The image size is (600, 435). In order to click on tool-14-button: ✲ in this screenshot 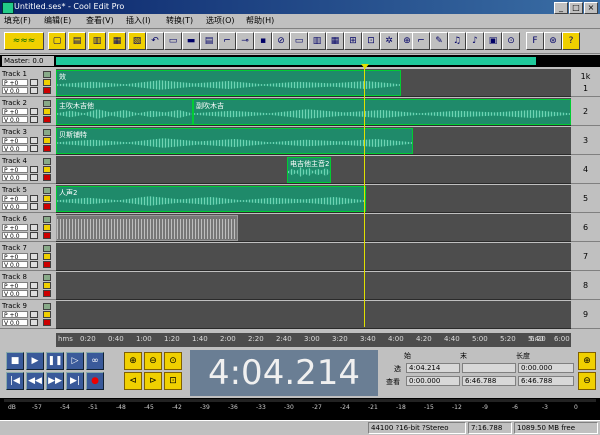, I will do `click(389, 41)`.